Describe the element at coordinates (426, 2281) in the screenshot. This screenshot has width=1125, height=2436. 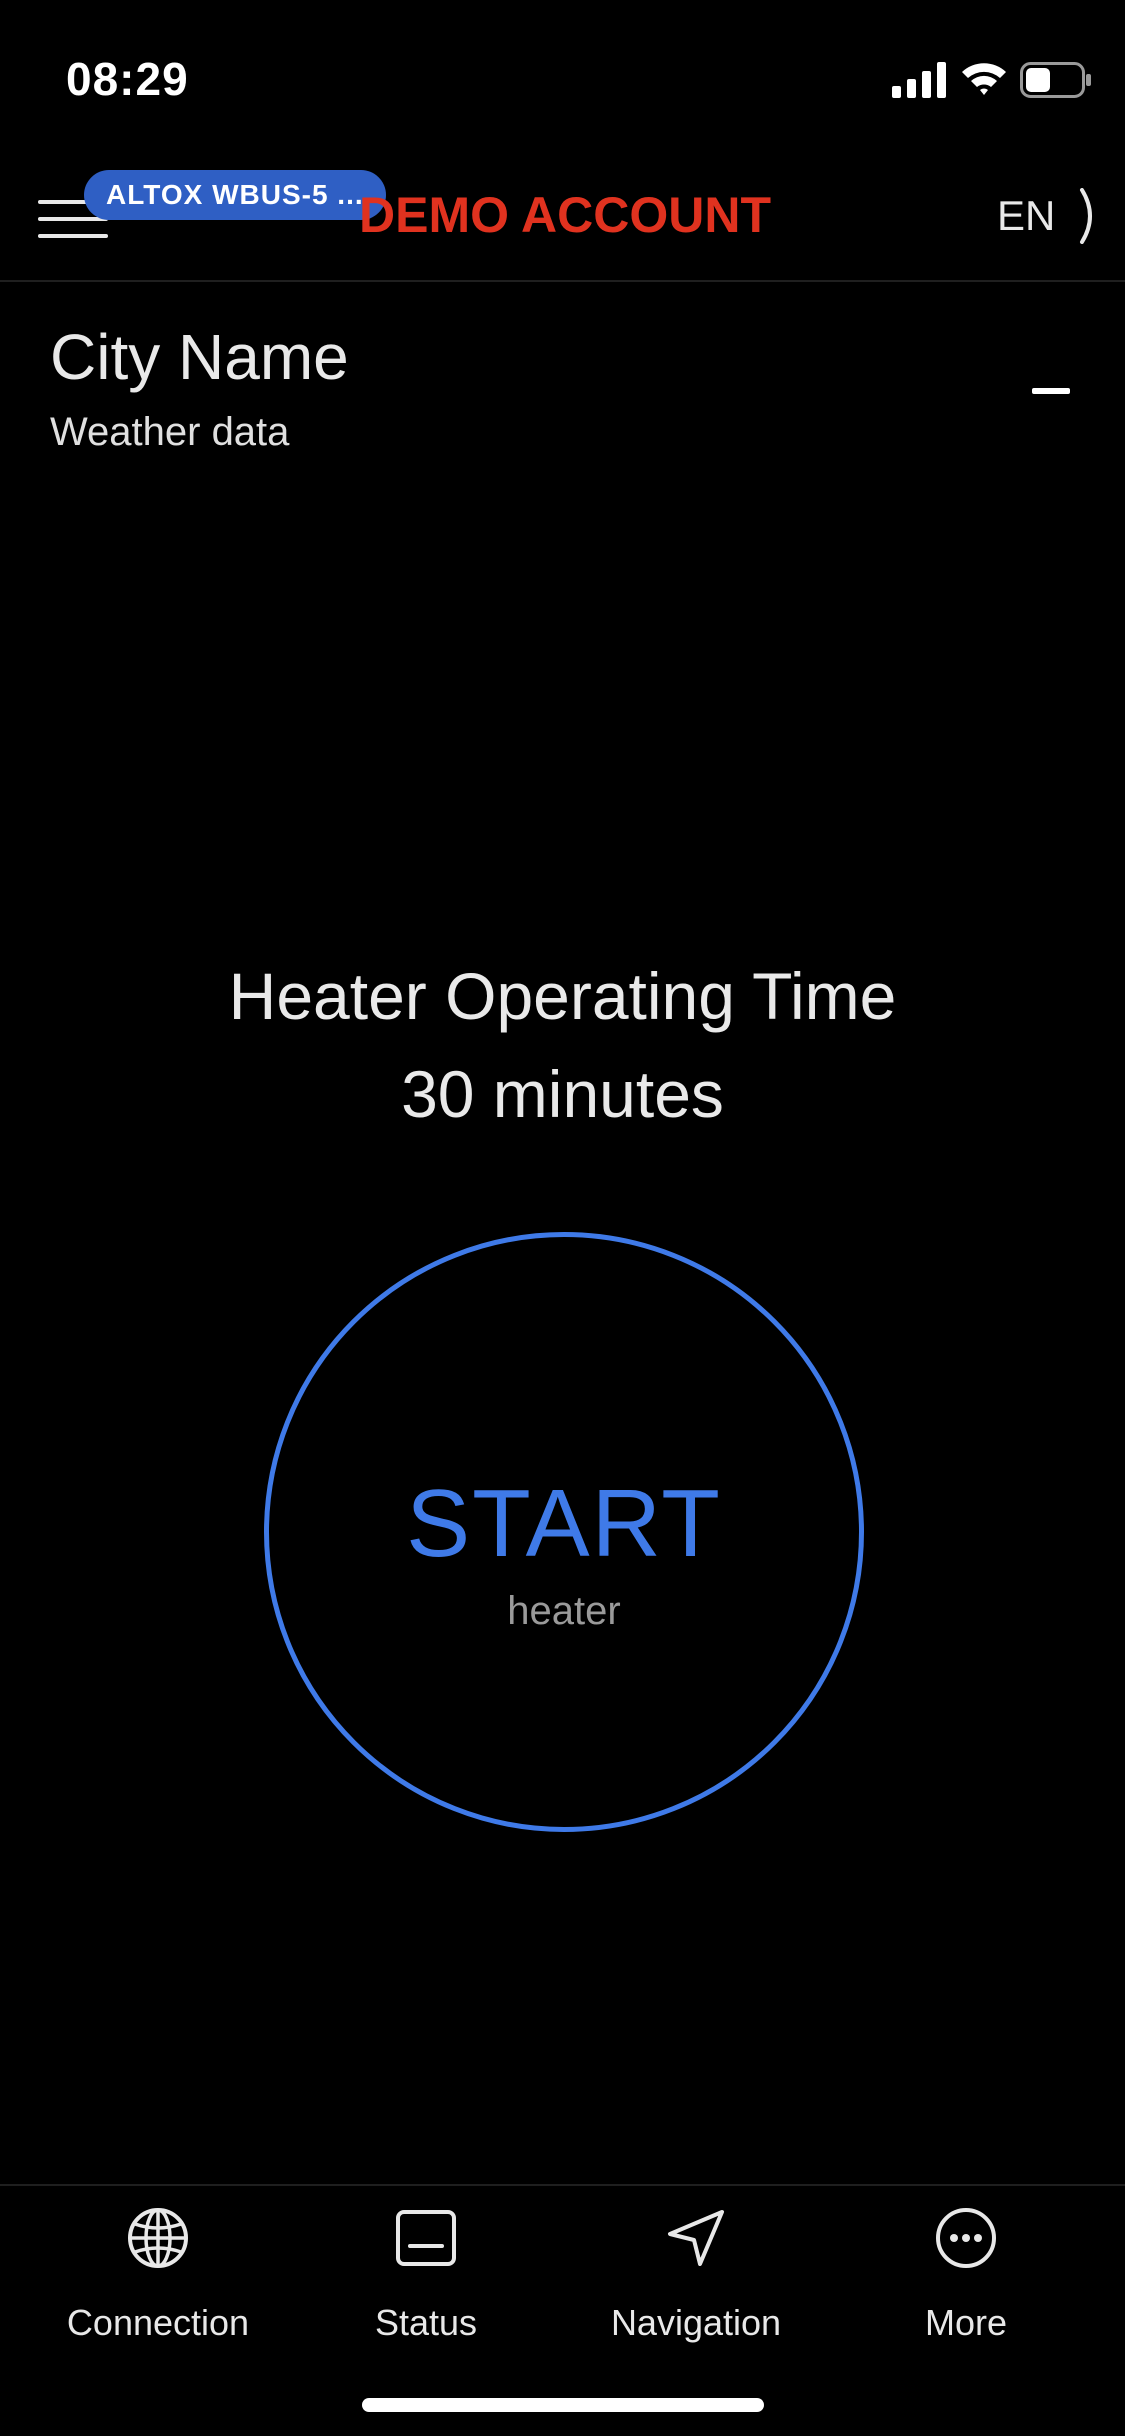
I see `tab-status: Status` at that location.